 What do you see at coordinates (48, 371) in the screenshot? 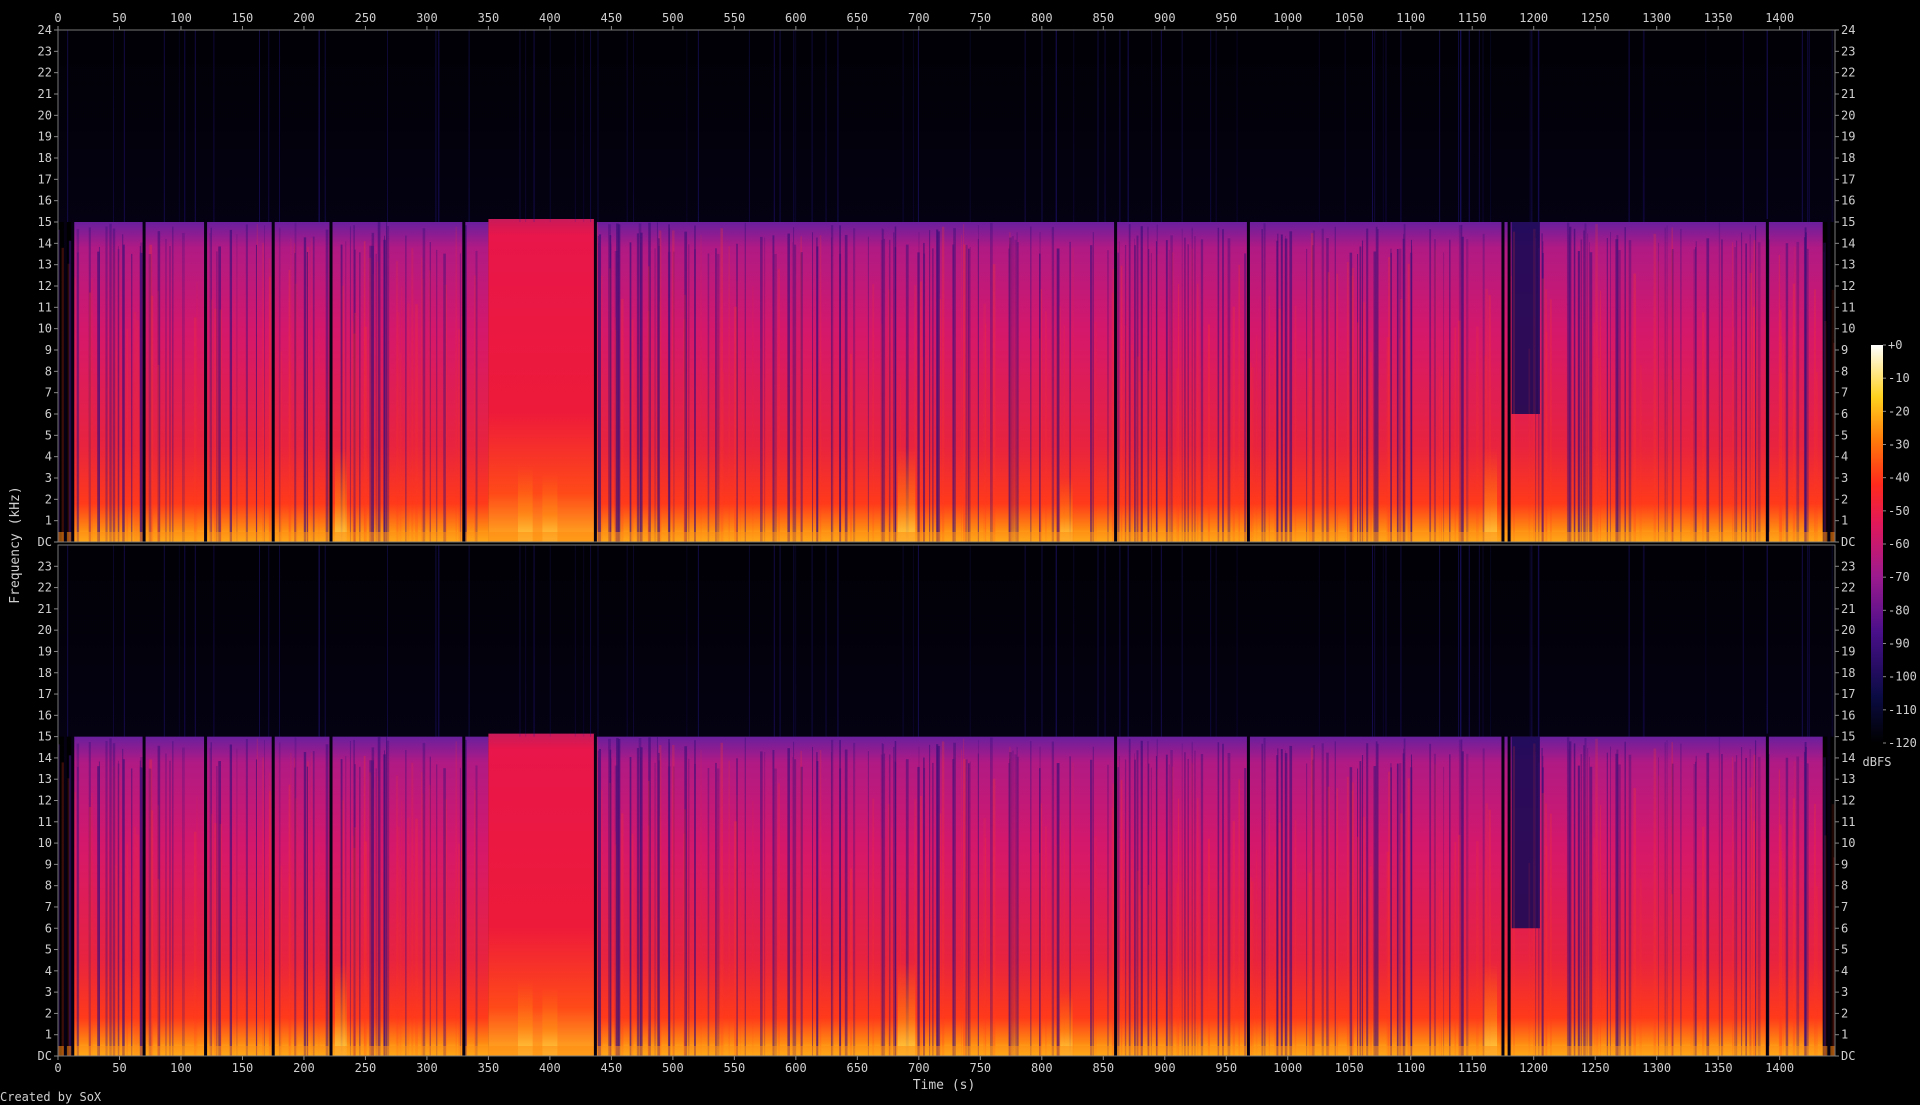
I see `y-tick-label-left: 8` at bounding box center [48, 371].